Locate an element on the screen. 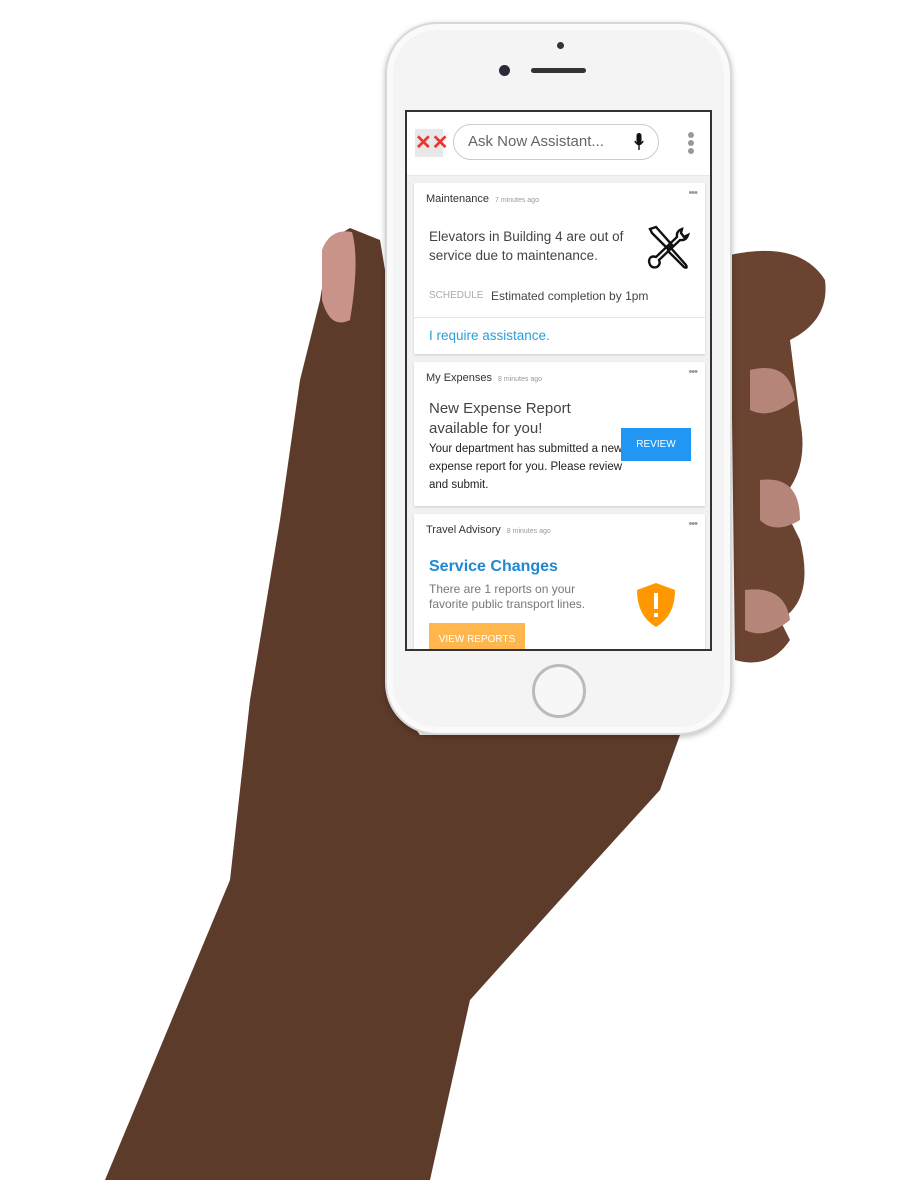 The height and width of the screenshot is (1180, 900). card-time: 7 minutes ago is located at coordinates (517, 200).